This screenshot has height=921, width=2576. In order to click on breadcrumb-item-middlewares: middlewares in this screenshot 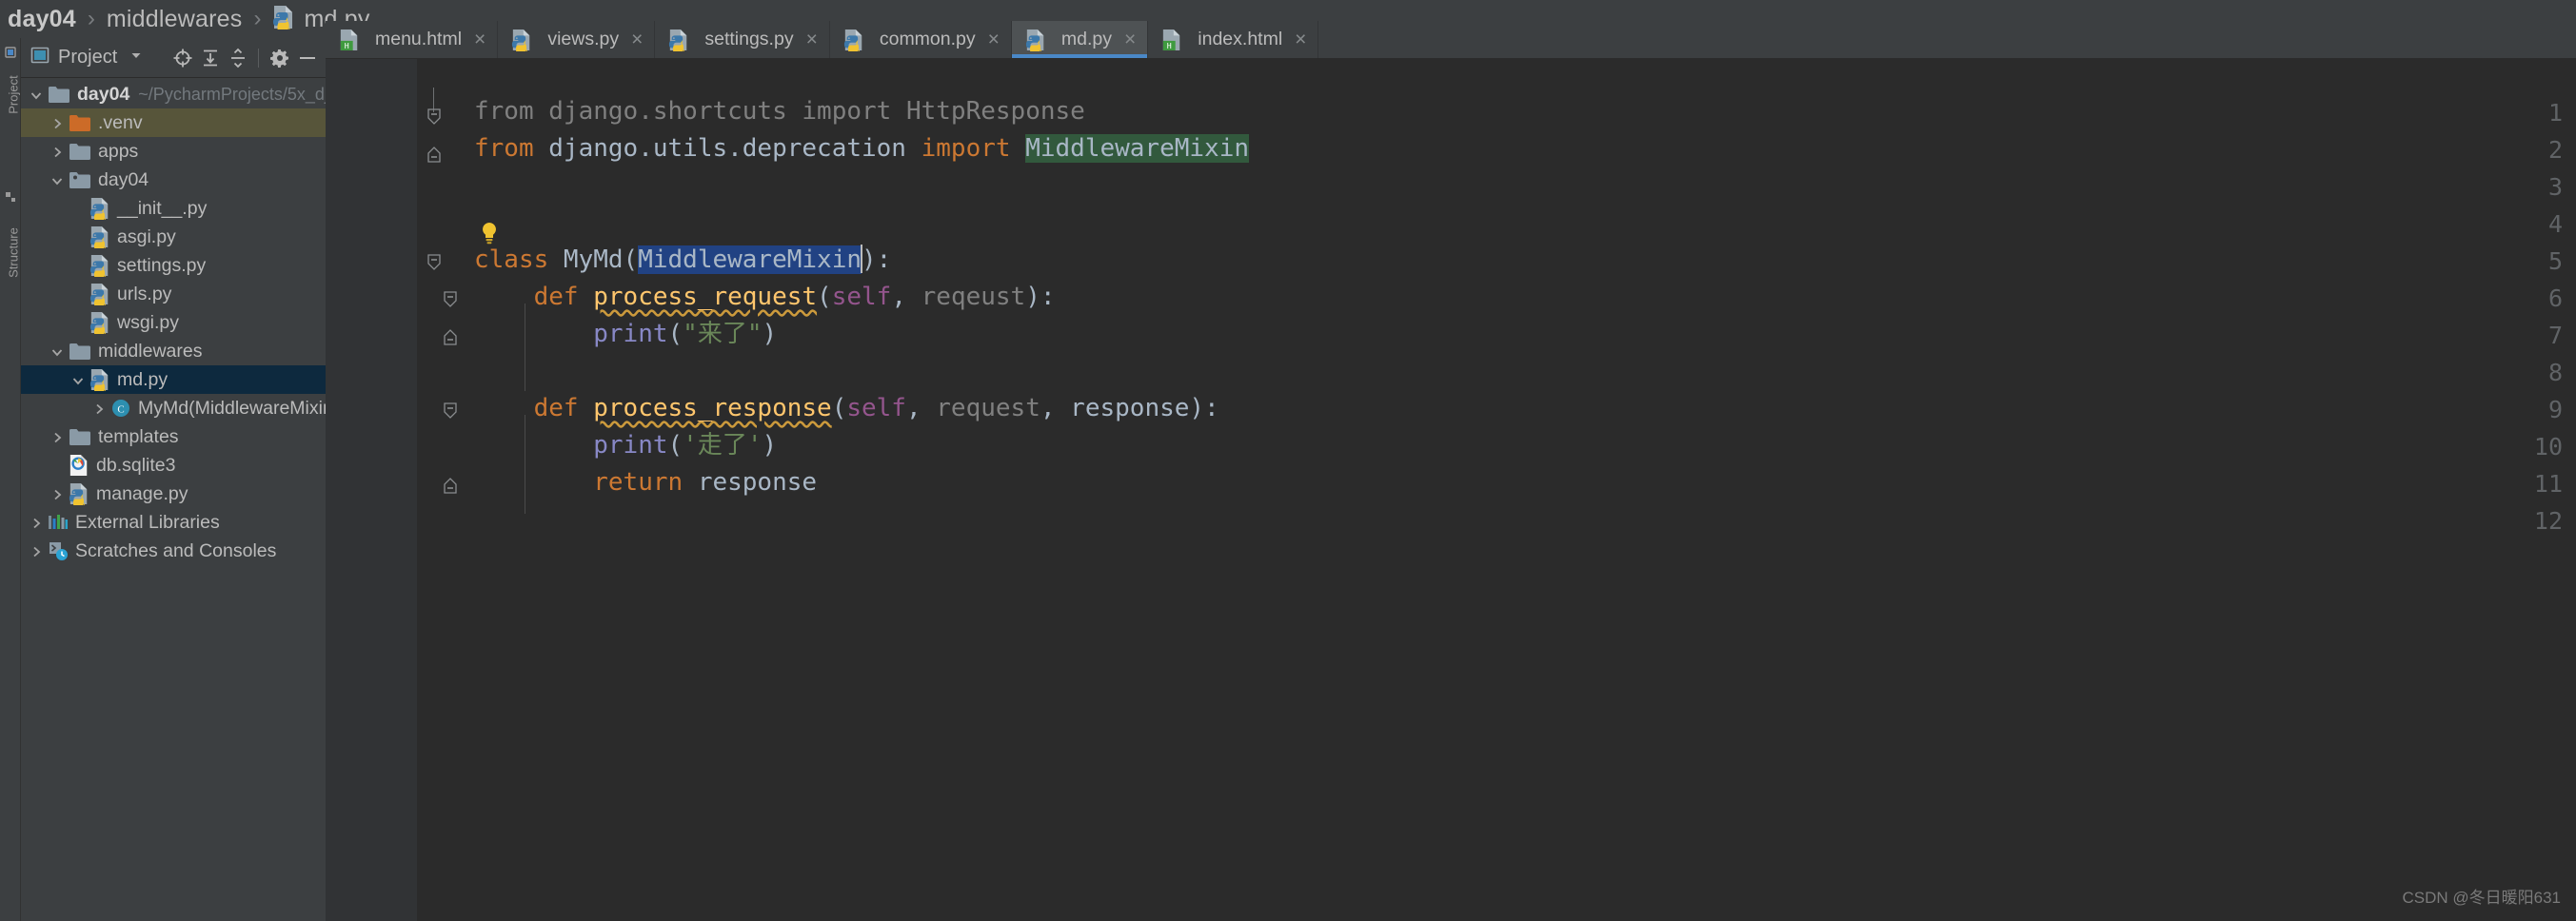, I will do `click(175, 19)`.